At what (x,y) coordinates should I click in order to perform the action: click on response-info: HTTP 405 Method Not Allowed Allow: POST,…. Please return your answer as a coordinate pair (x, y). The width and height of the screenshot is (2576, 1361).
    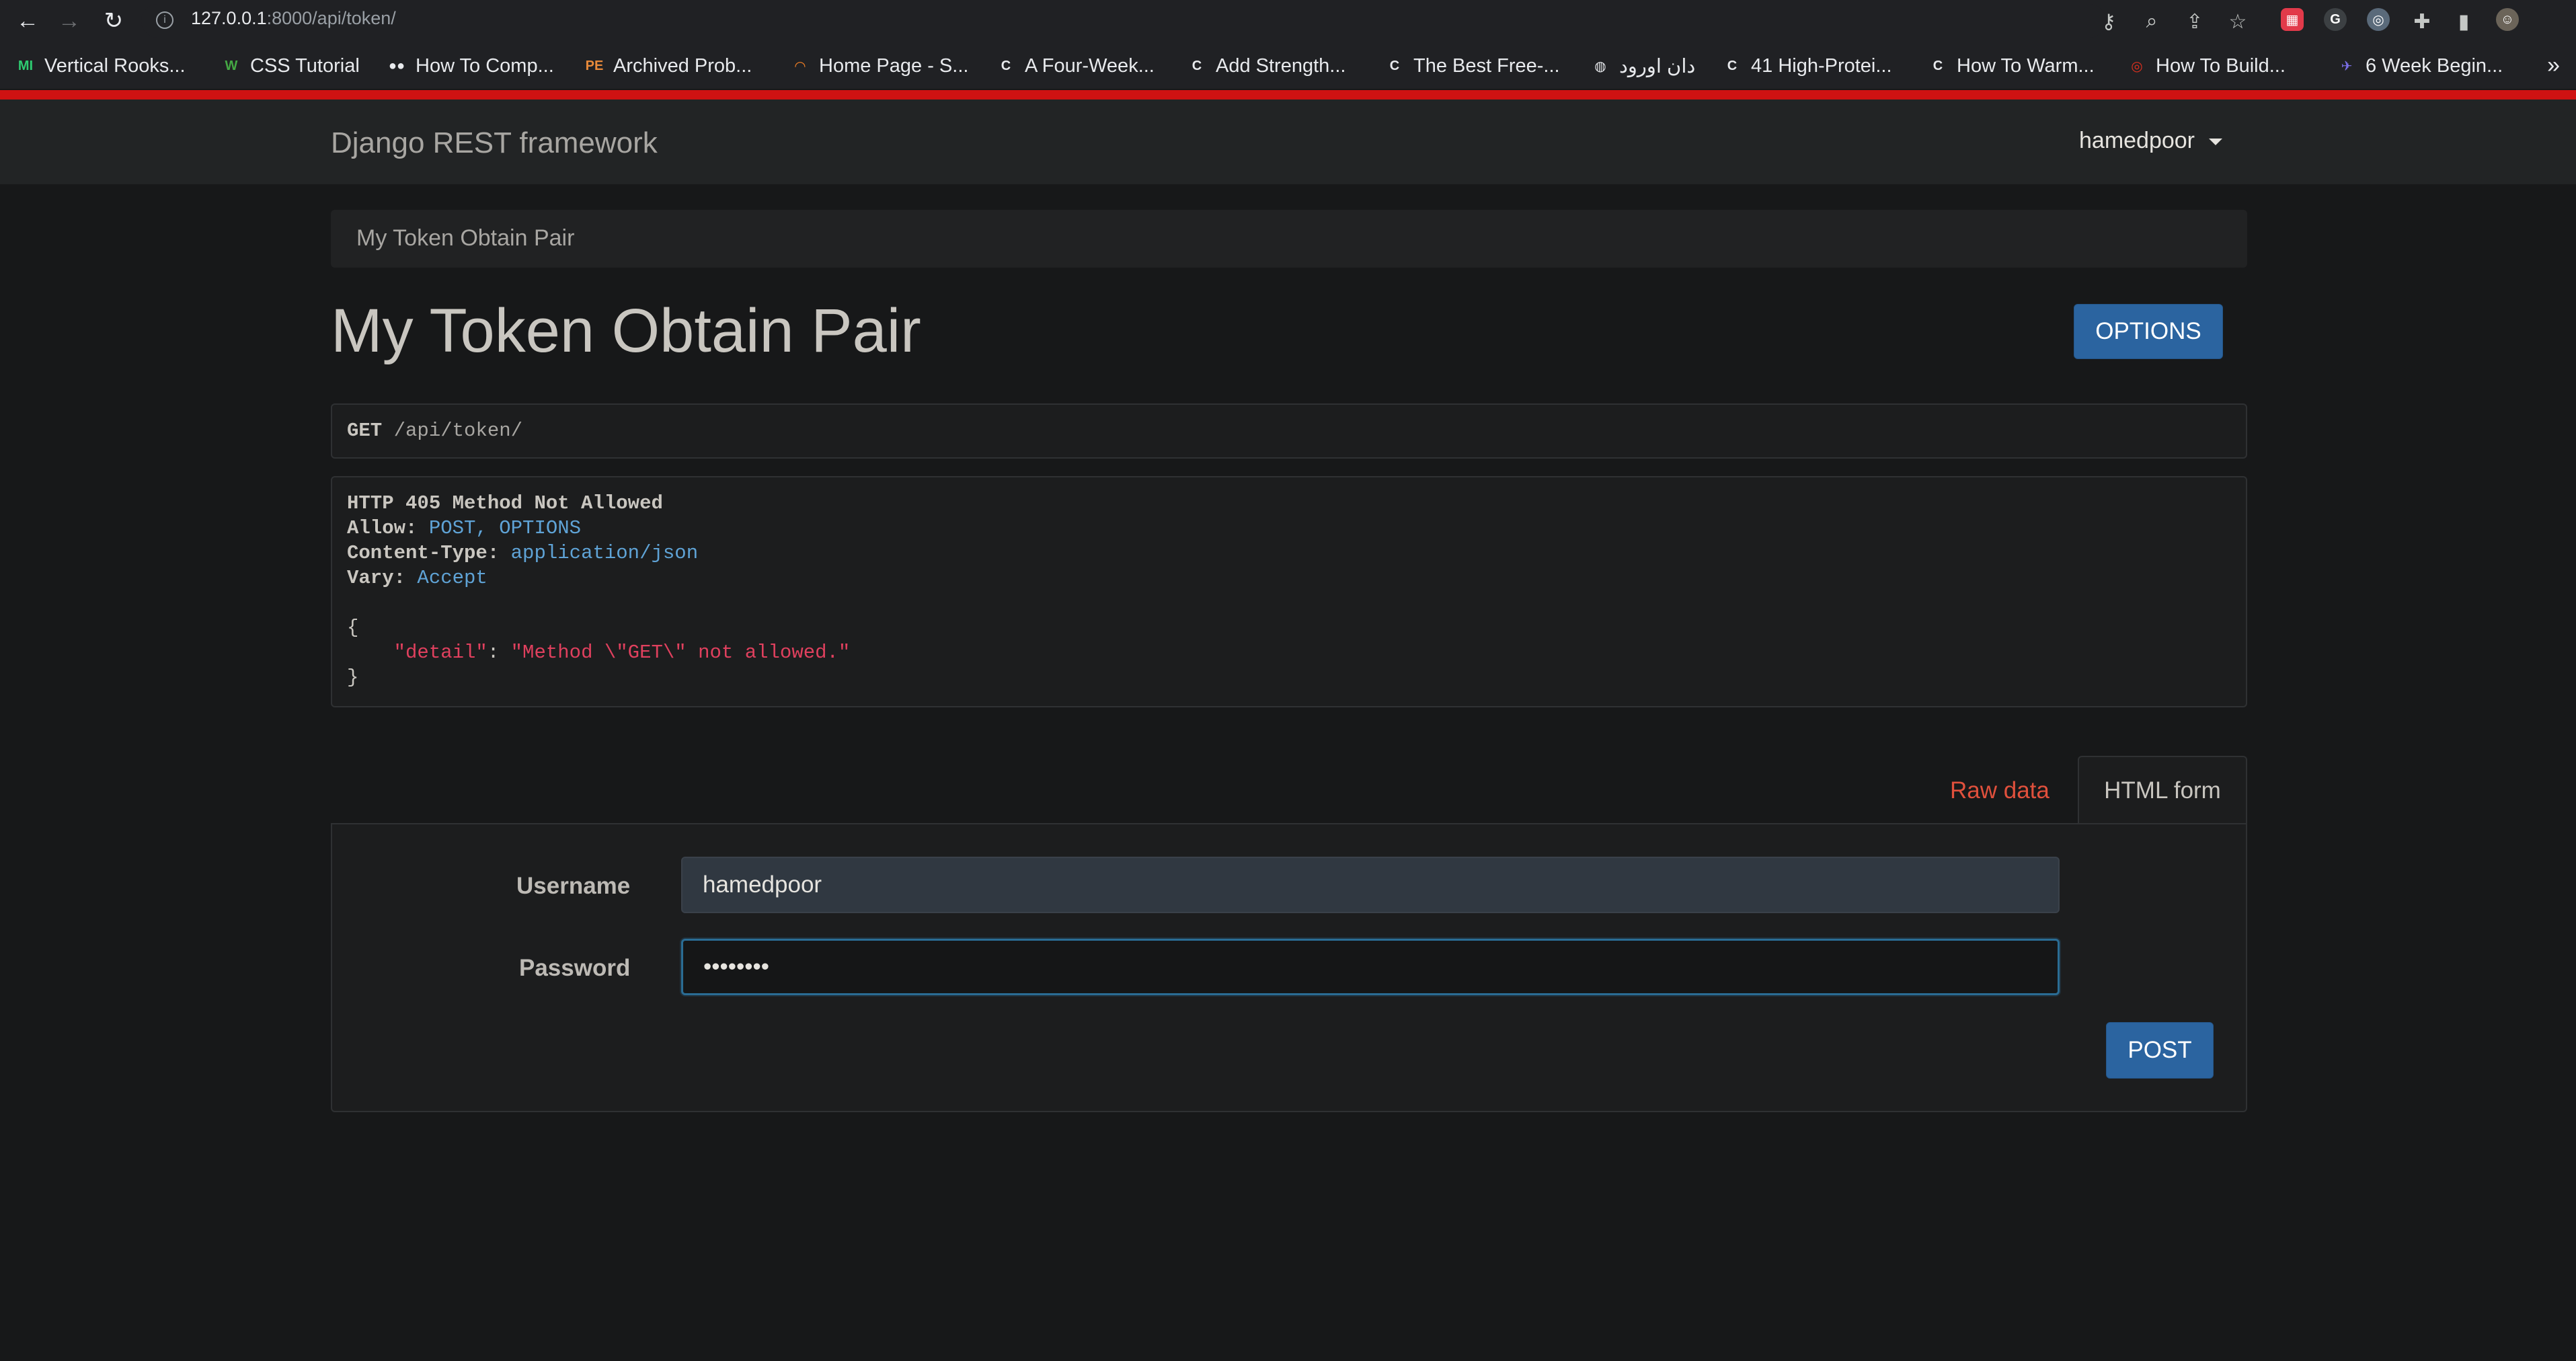
    Looking at the image, I should click on (1289, 591).